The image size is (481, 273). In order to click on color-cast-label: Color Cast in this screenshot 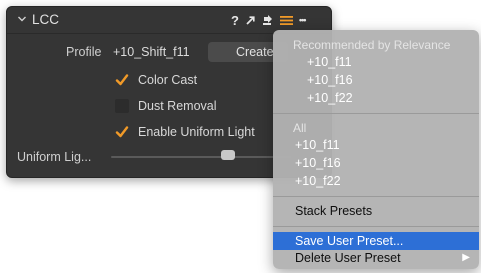, I will do `click(168, 80)`.